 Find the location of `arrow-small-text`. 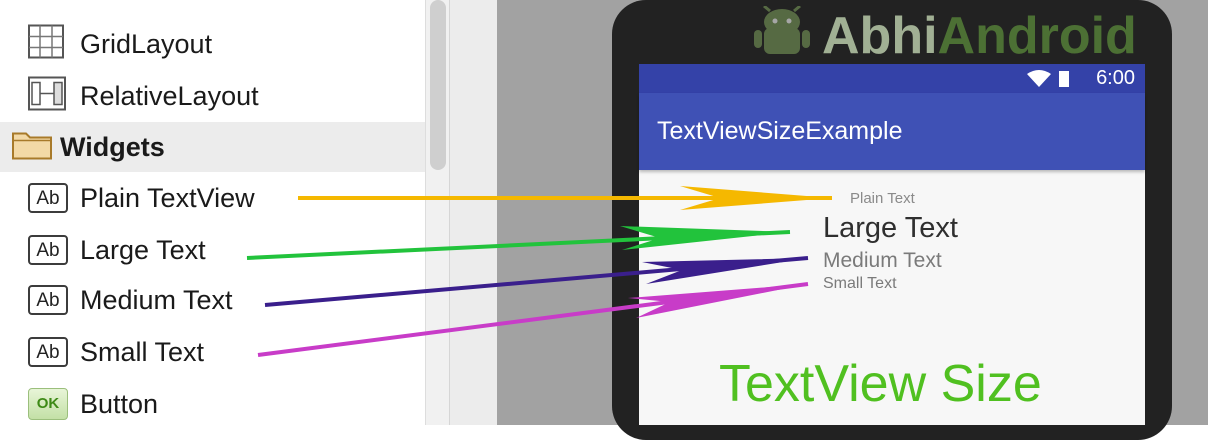

arrow-small-text is located at coordinates (533, 319).